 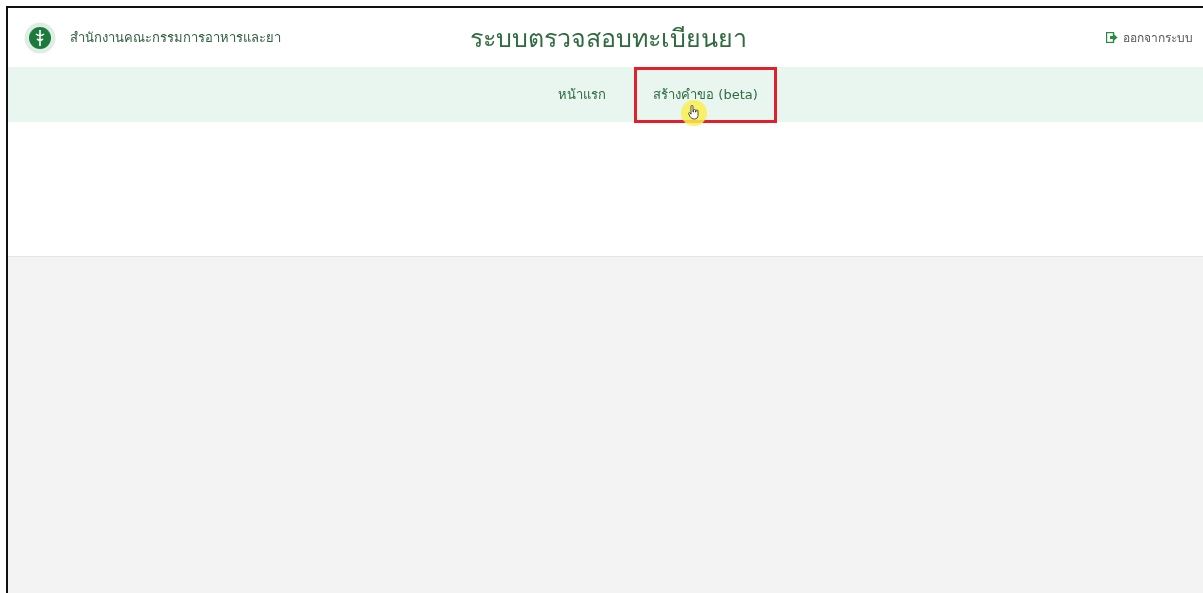 What do you see at coordinates (1149, 37) in the screenshot?
I see `logout-link: ออกจากระบบ` at bounding box center [1149, 37].